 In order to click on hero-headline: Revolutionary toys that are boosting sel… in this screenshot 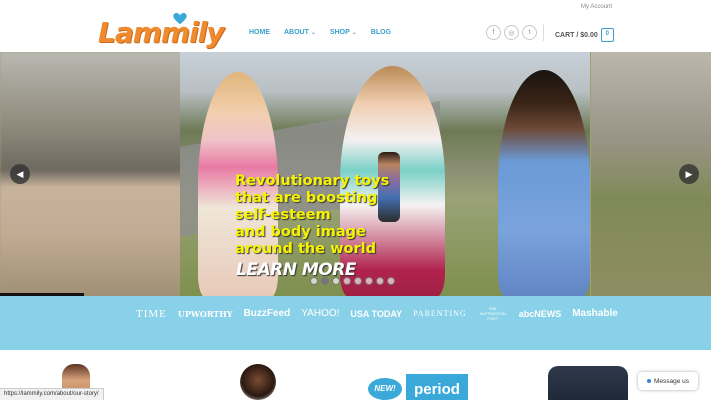, I will do `click(312, 215)`.